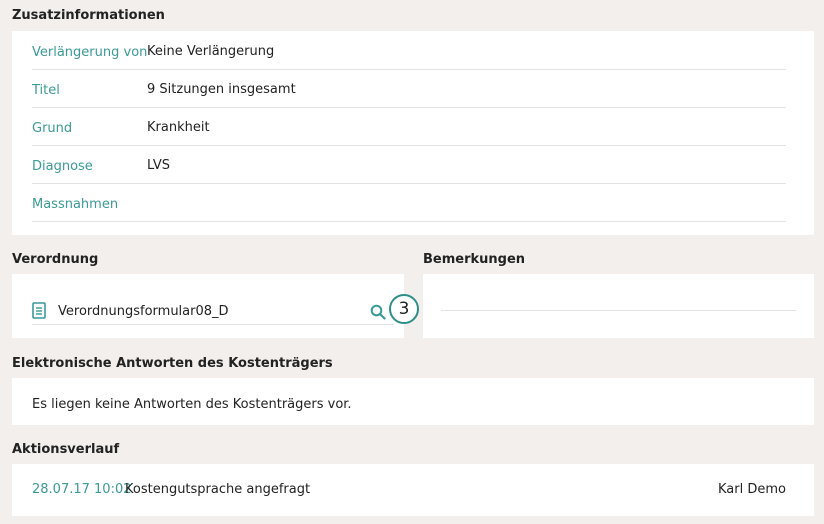 The image size is (824, 524). What do you see at coordinates (409, 88) in the screenshot?
I see `info-row-titel: Titel 9 Sitzungen insgesamt` at bounding box center [409, 88].